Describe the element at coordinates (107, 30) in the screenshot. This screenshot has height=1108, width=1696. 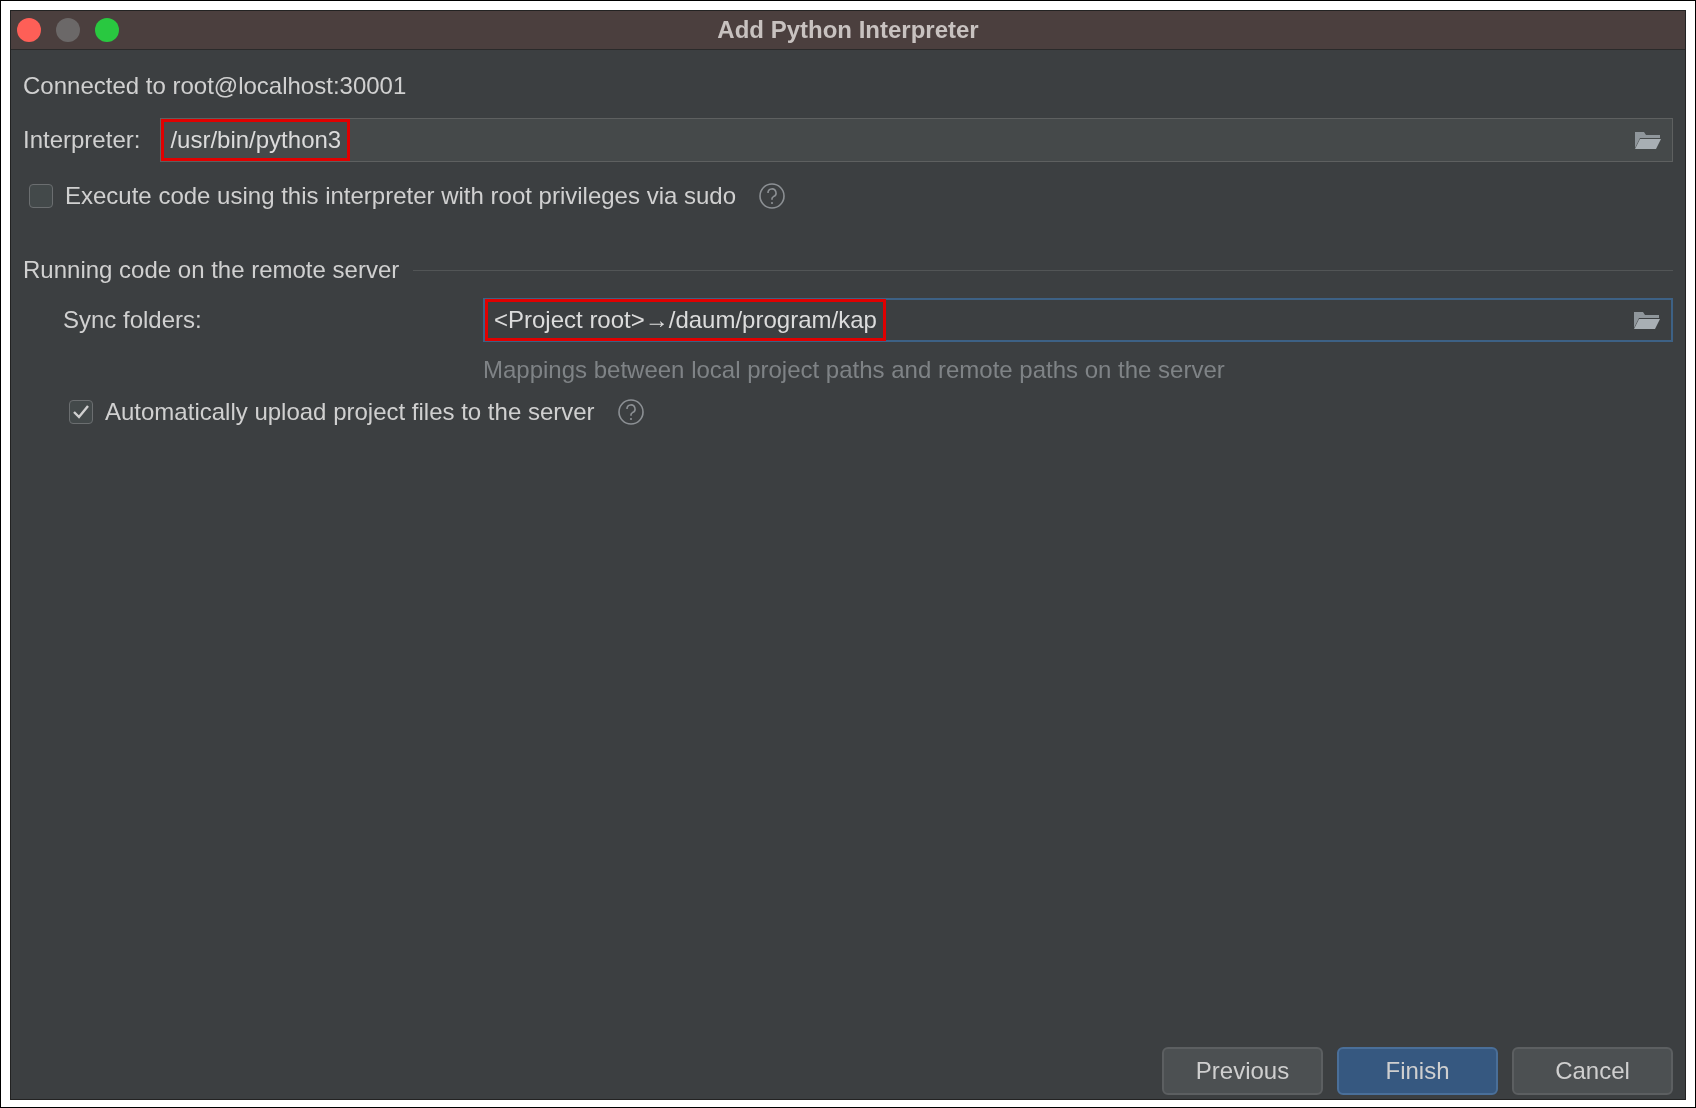
I see `zoom-button` at that location.